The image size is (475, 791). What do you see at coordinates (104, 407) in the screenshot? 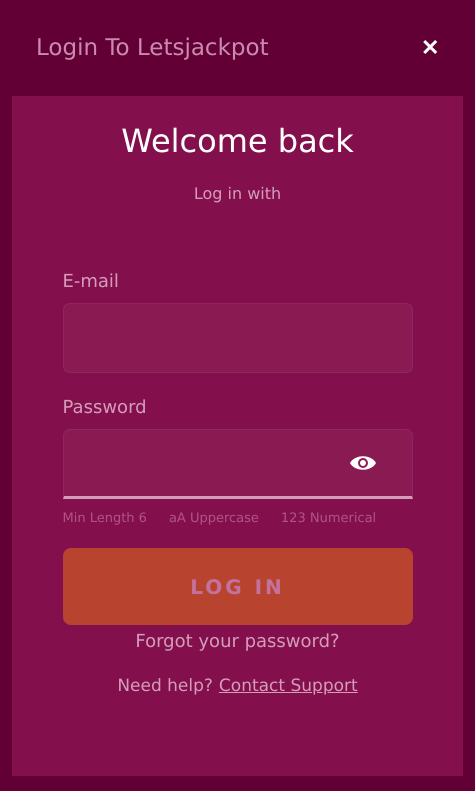
I see `field-label: Password` at bounding box center [104, 407].